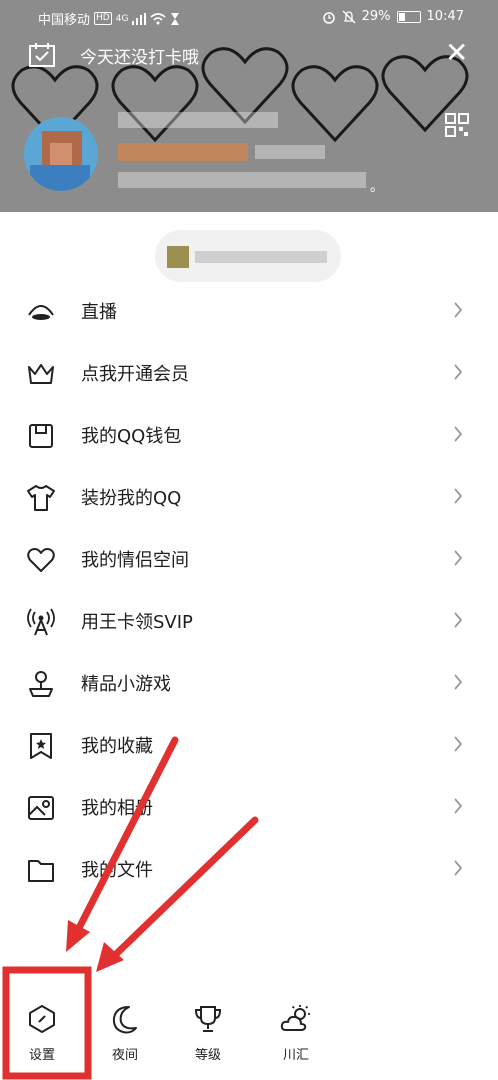 The width and height of the screenshot is (498, 1080). Describe the element at coordinates (131, 436) in the screenshot. I see `menu-label: 我的QQ钱包` at that location.